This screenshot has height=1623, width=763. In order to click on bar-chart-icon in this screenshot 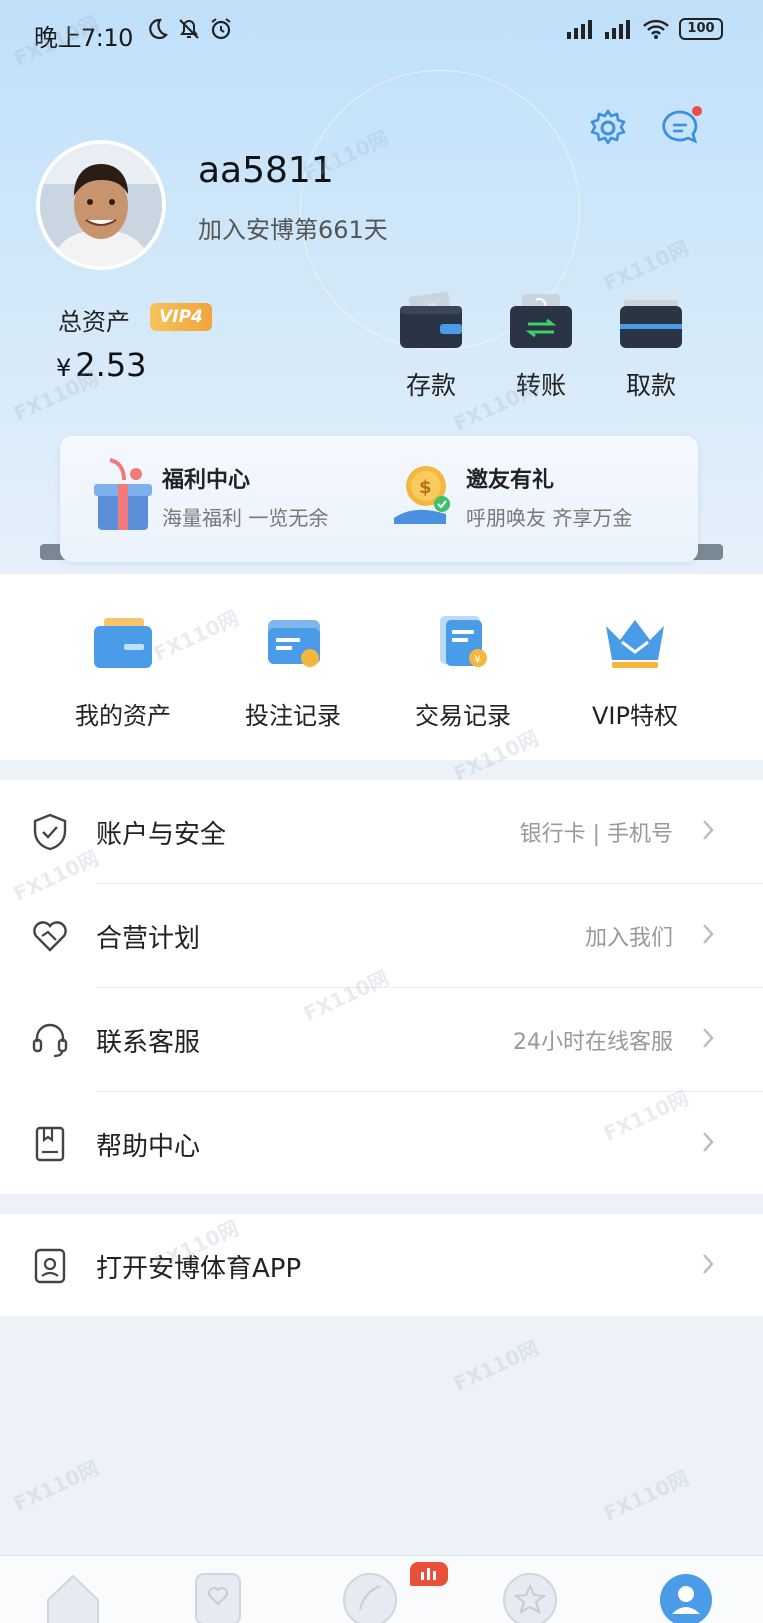, I will do `click(428, 1574)`.